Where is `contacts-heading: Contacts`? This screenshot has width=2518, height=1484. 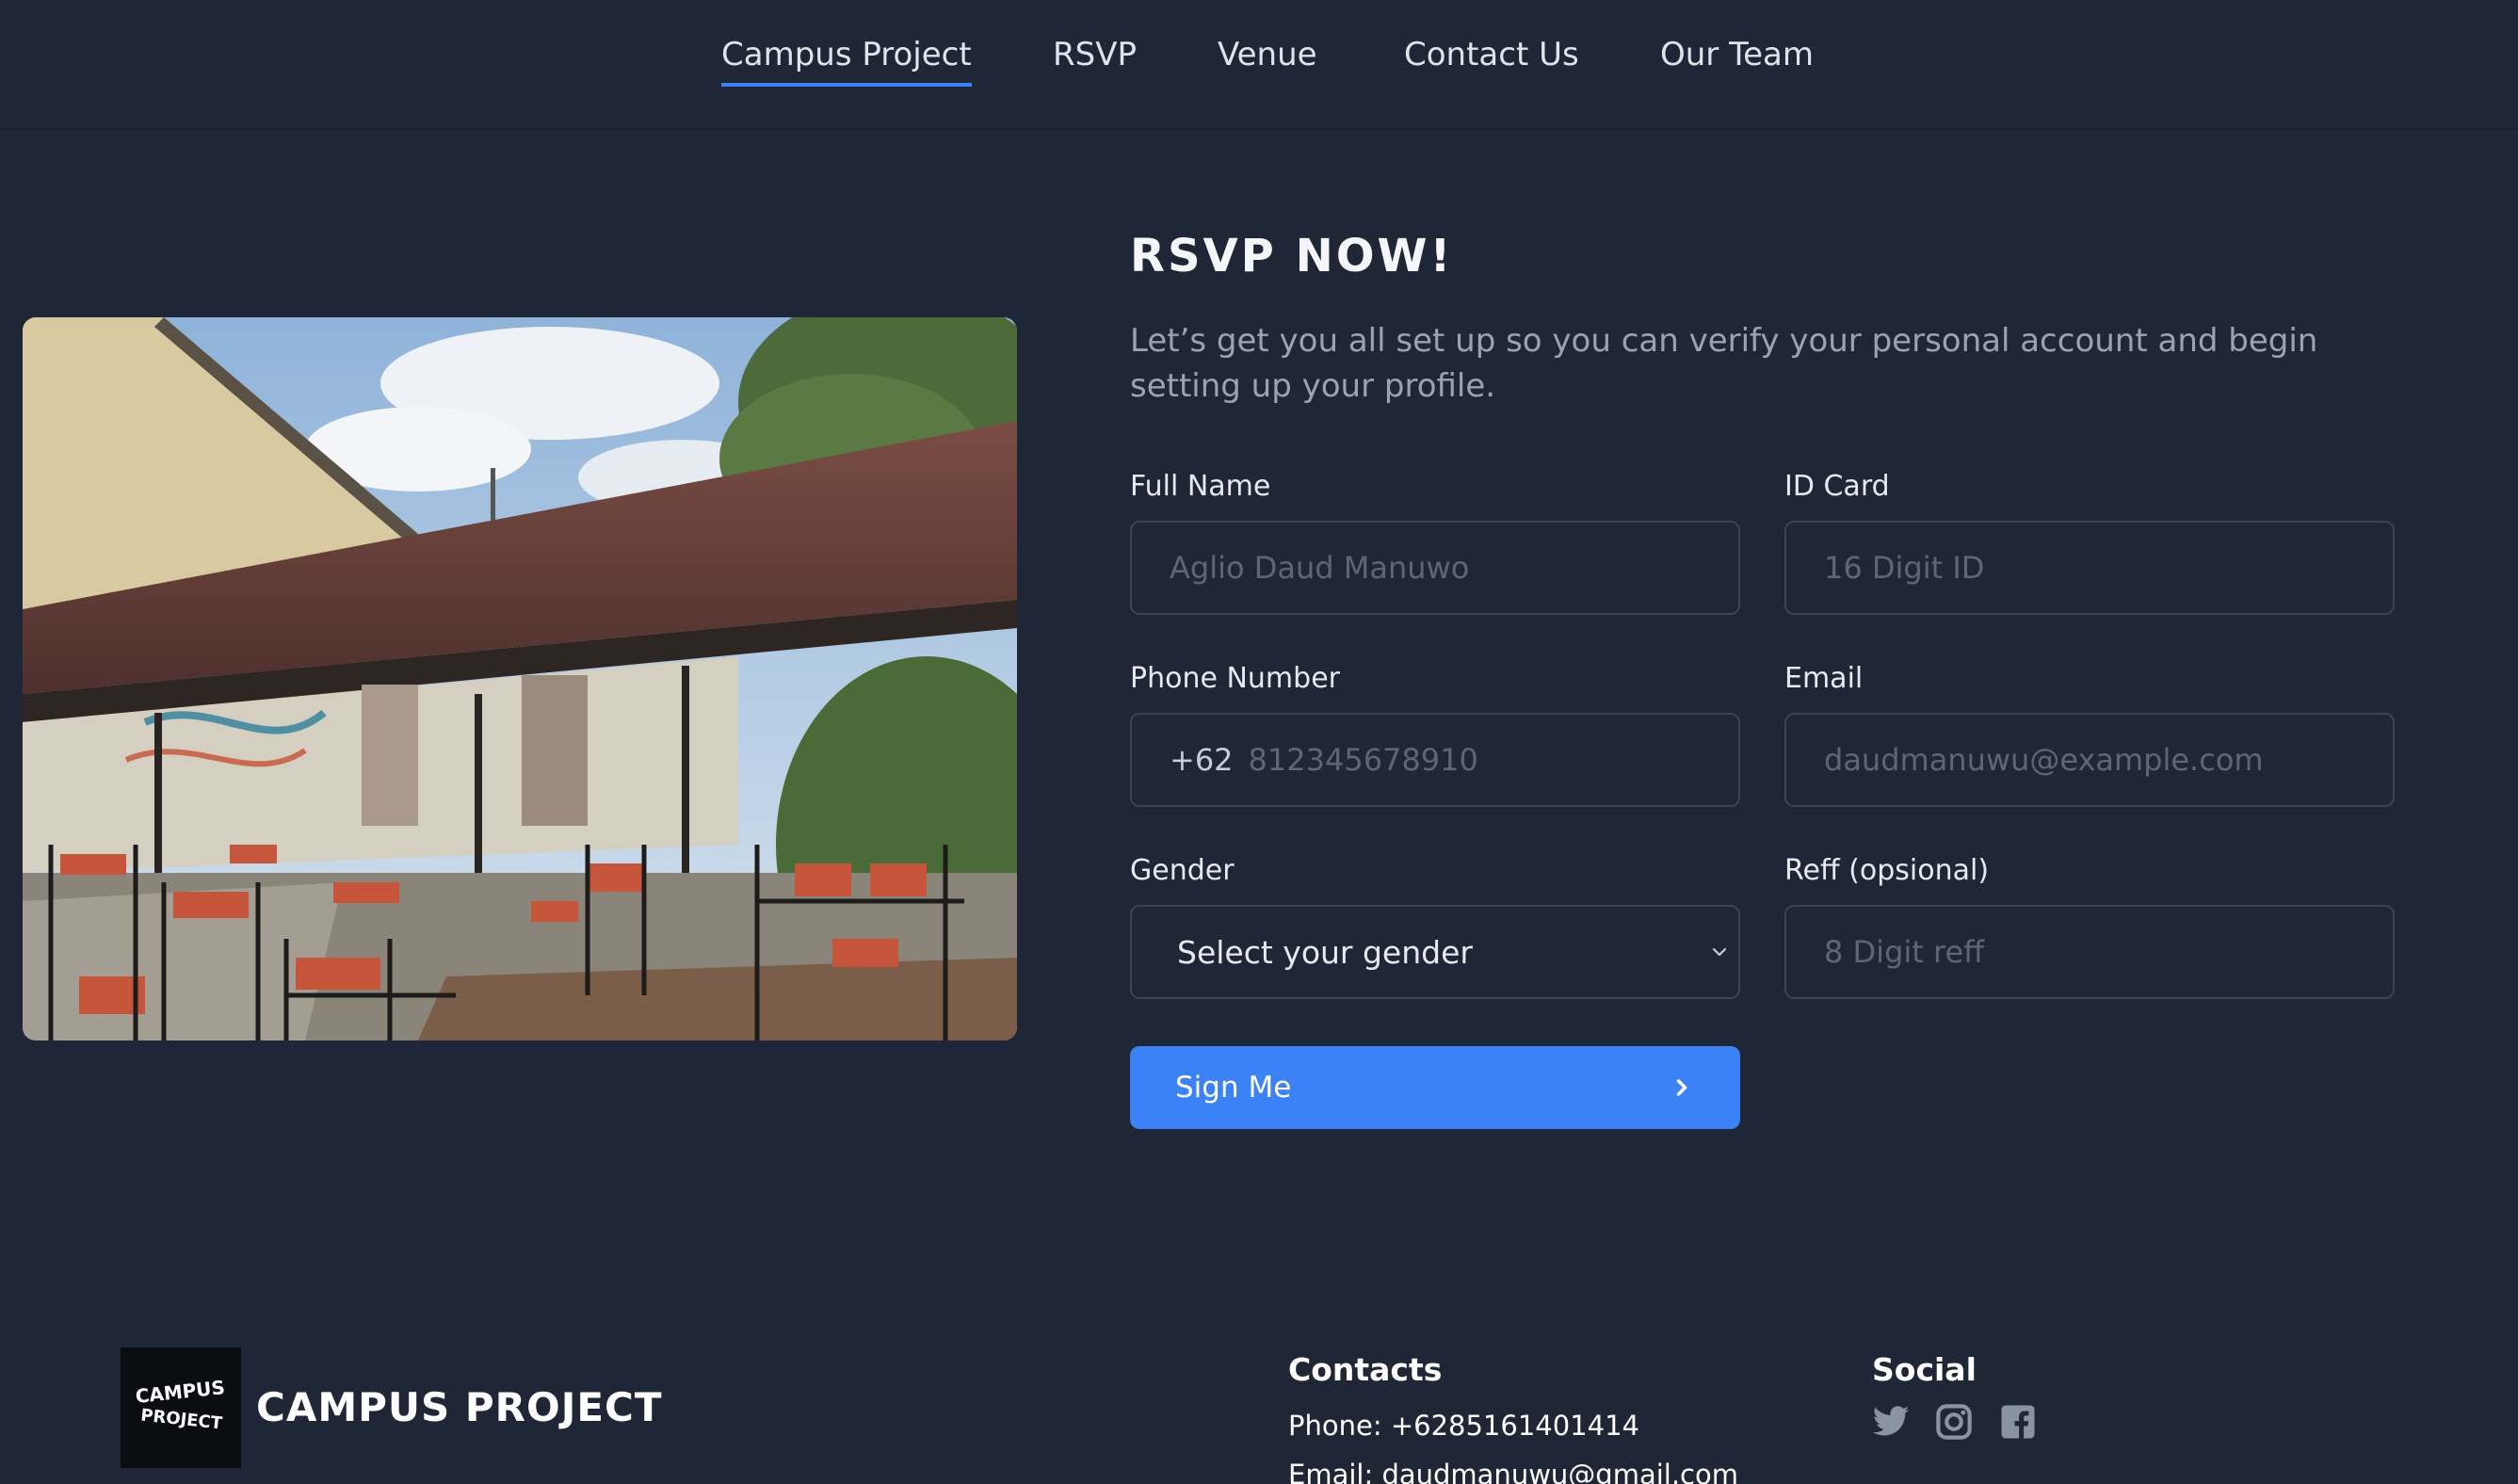
contacts-heading: Contacts is located at coordinates (1366, 1370).